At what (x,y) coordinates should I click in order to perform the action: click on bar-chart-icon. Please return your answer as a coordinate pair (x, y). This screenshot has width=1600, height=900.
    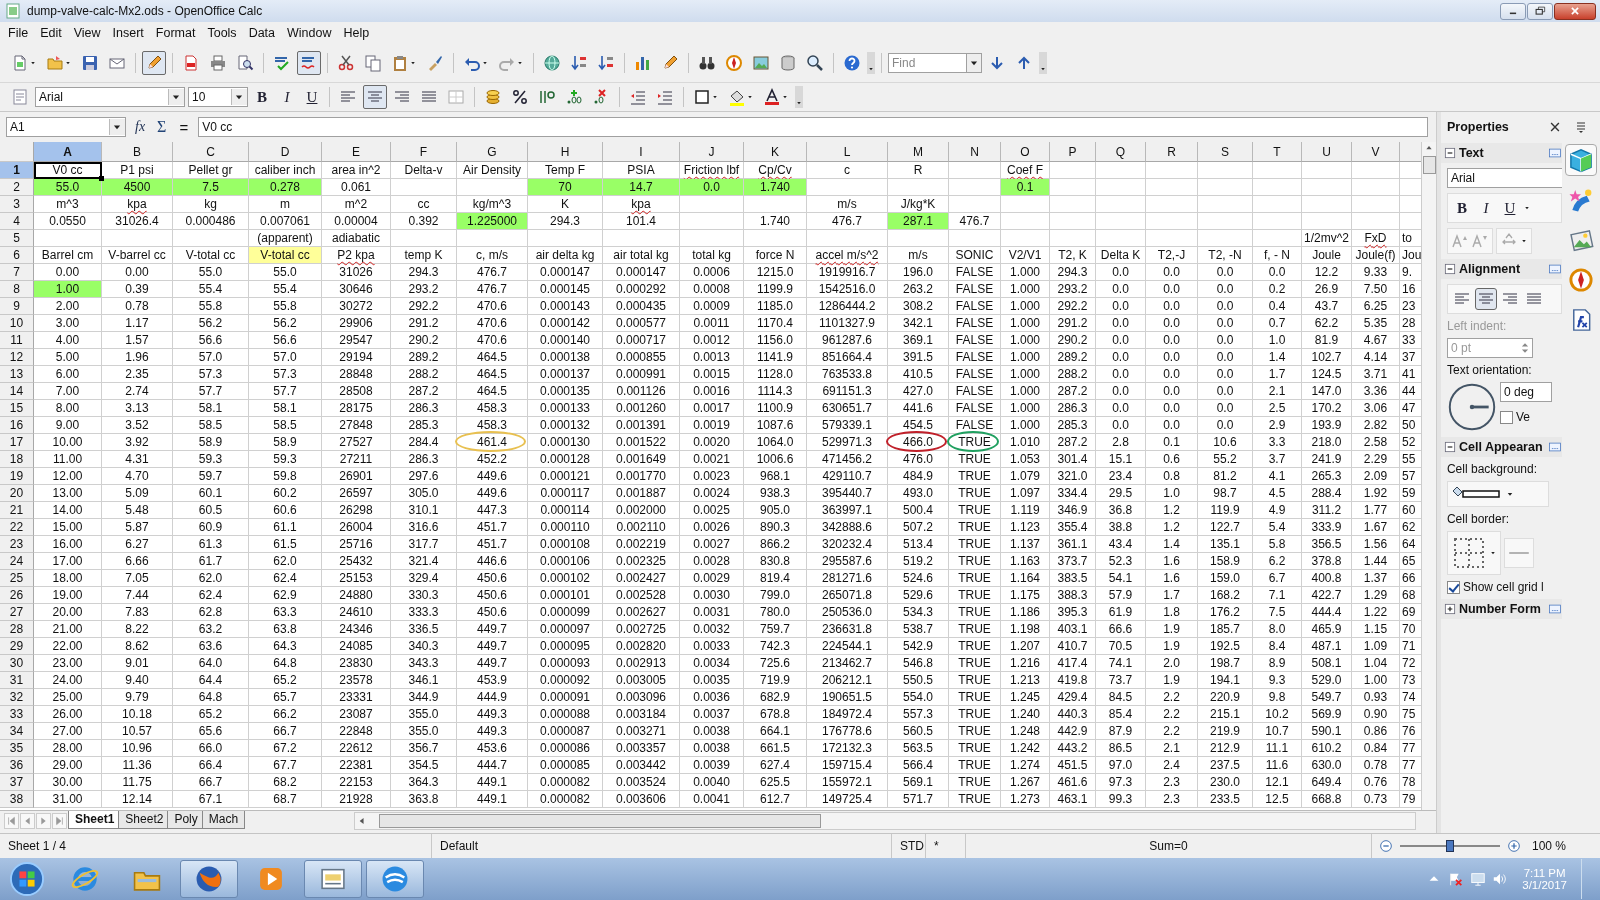
    Looking at the image, I should click on (643, 63).